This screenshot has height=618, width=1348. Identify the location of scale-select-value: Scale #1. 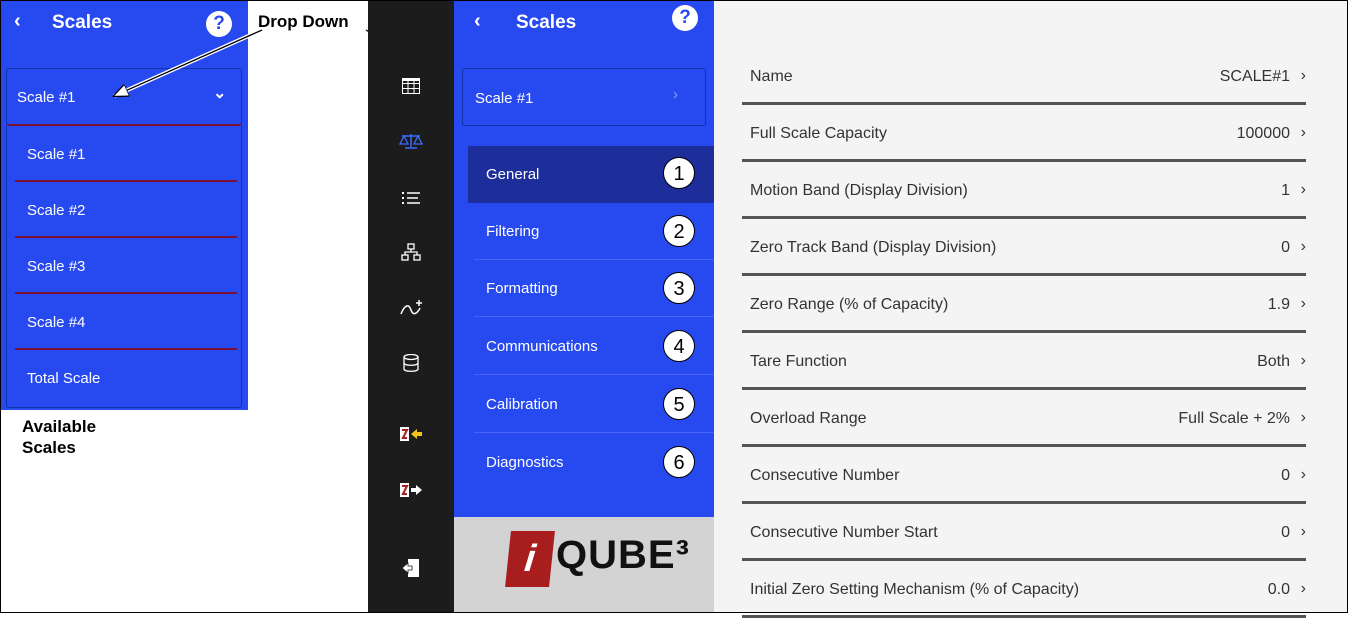
(504, 98).